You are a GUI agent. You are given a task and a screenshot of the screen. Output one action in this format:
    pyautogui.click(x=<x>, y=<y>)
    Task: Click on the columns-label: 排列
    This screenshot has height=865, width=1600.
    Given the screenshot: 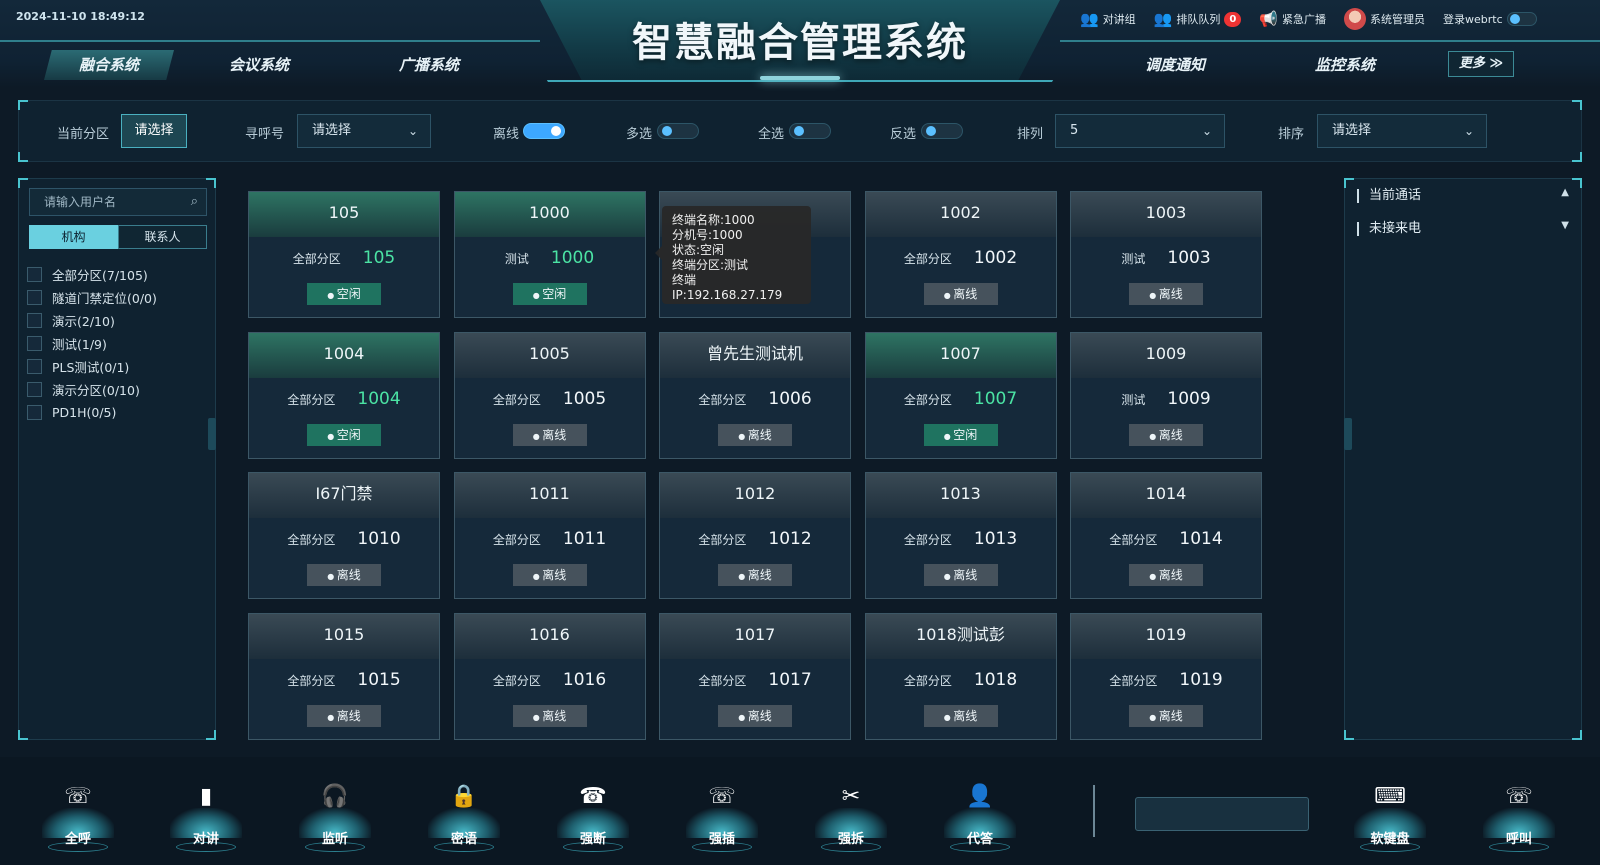 What is the action you would take?
    pyautogui.click(x=1030, y=134)
    